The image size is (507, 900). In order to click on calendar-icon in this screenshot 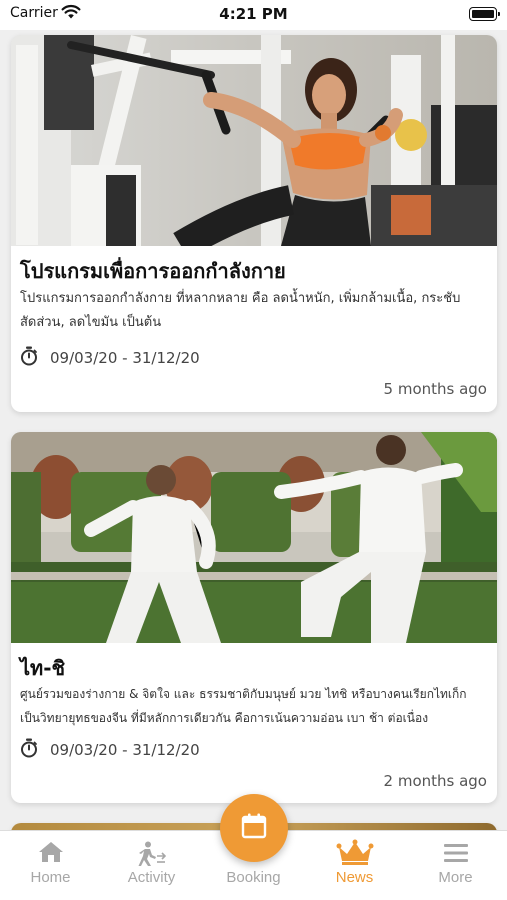, I will do `click(254, 828)`.